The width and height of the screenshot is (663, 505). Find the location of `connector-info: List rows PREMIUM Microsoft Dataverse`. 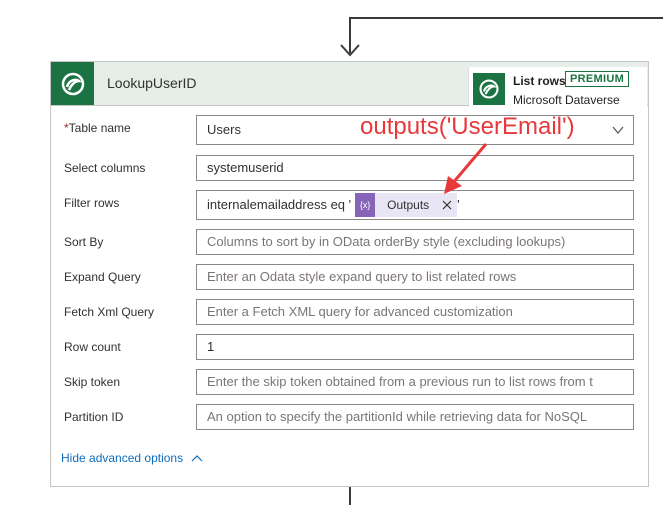

connector-info: List rows PREMIUM Microsoft Dataverse is located at coordinates (557, 87).